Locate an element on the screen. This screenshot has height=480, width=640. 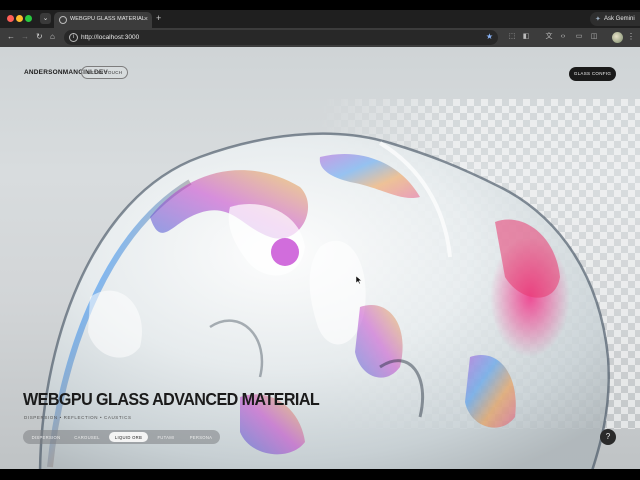
plus-icon: + is located at coordinates (158, 18).